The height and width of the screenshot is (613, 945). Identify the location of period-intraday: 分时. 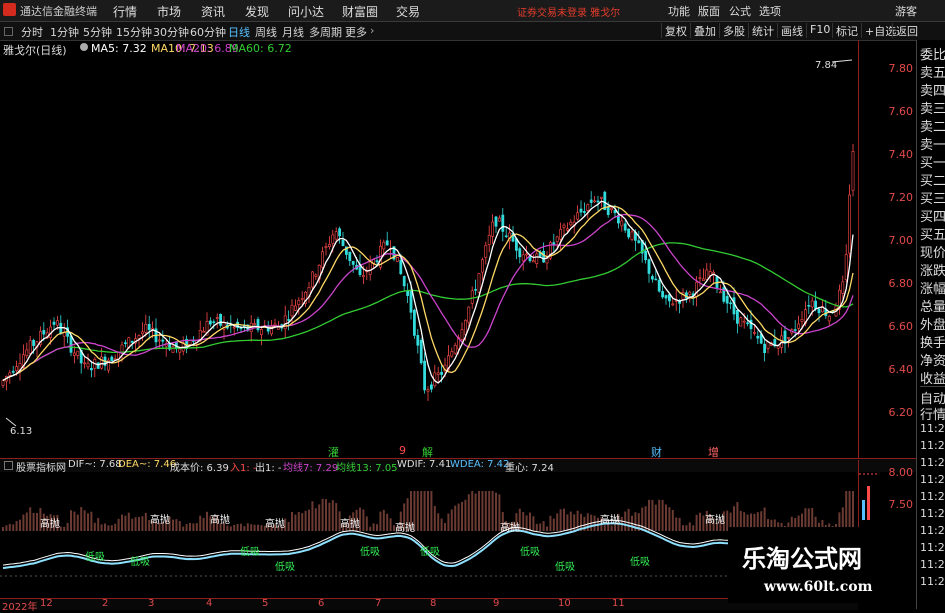
(32, 32).